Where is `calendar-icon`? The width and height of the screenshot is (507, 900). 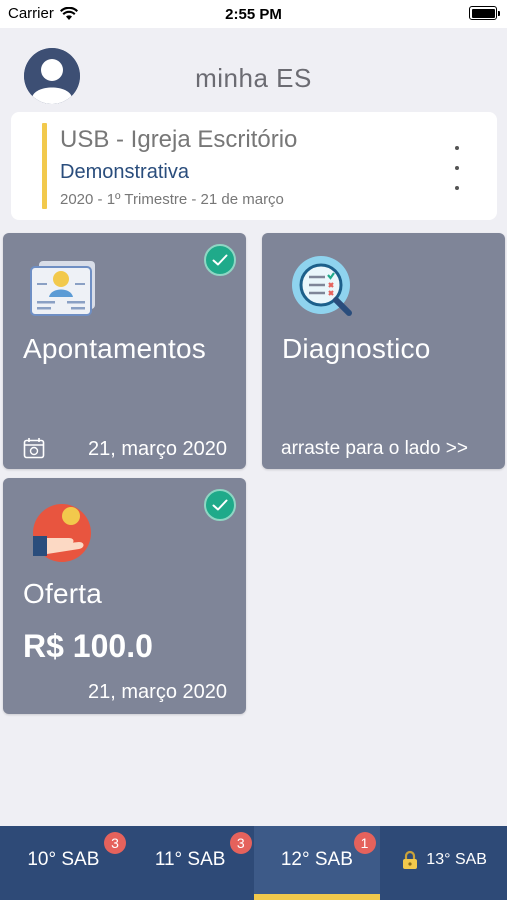 calendar-icon is located at coordinates (34, 450).